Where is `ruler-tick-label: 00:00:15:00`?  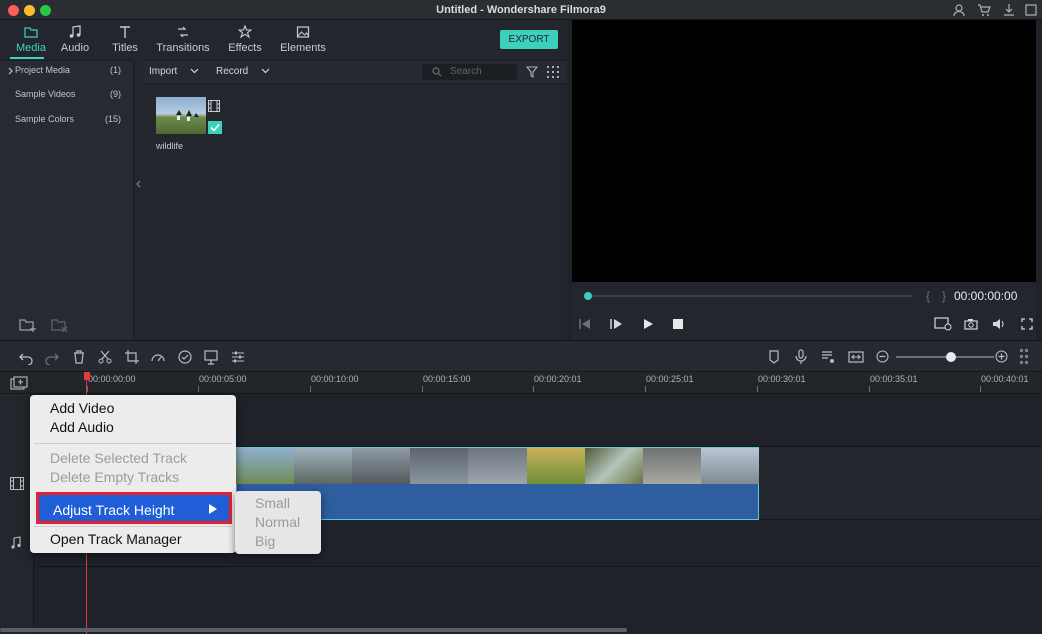
ruler-tick-label: 00:00:15:00 is located at coordinates (447, 379).